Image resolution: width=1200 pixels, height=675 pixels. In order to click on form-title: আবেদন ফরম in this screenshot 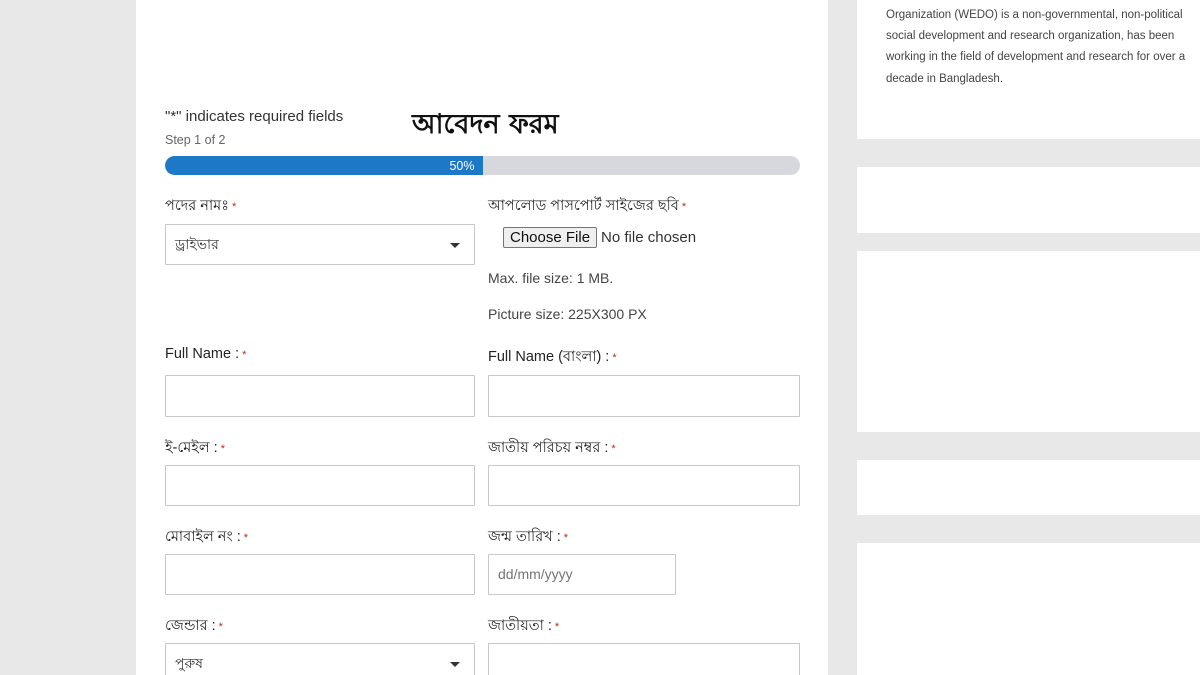, I will do `click(485, 124)`.